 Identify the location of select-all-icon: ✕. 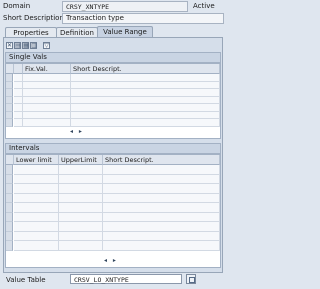
(9, 45).